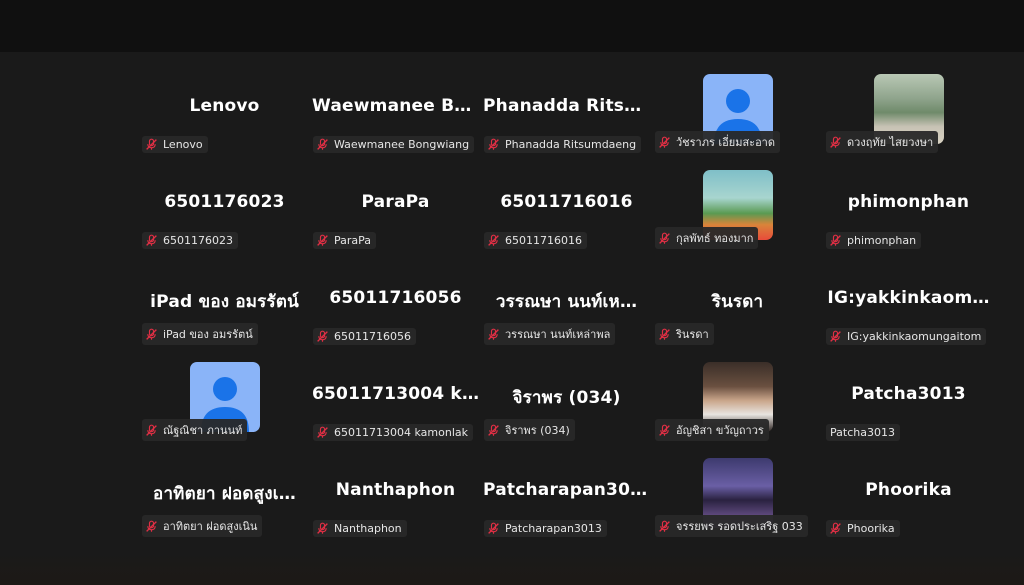 This screenshot has width=1024, height=585. I want to click on participant-name-tag: ดวงฤทัย ไสยวงษา, so click(882, 142).